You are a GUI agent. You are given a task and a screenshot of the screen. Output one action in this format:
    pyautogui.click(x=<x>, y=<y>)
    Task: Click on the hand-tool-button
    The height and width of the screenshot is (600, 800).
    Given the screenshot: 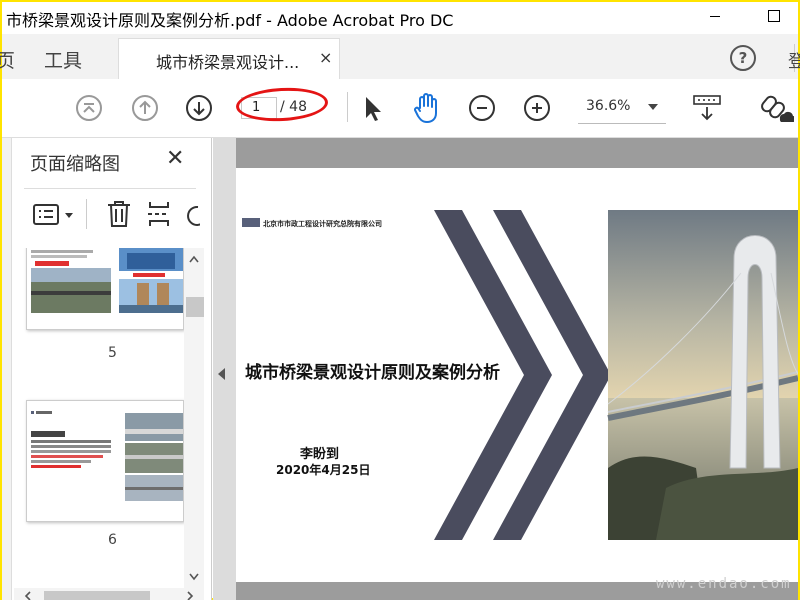 What is the action you would take?
    pyautogui.click(x=427, y=110)
    